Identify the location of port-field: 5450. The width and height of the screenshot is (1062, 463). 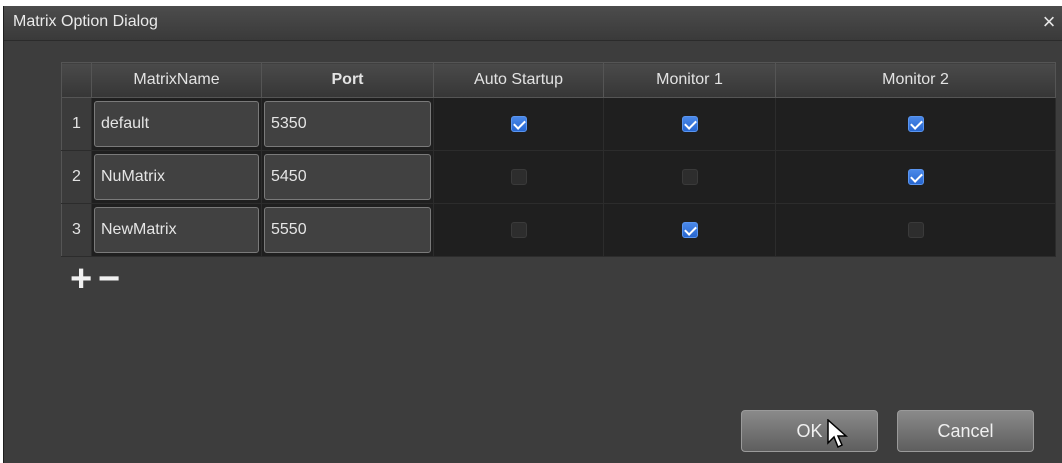
(347, 177).